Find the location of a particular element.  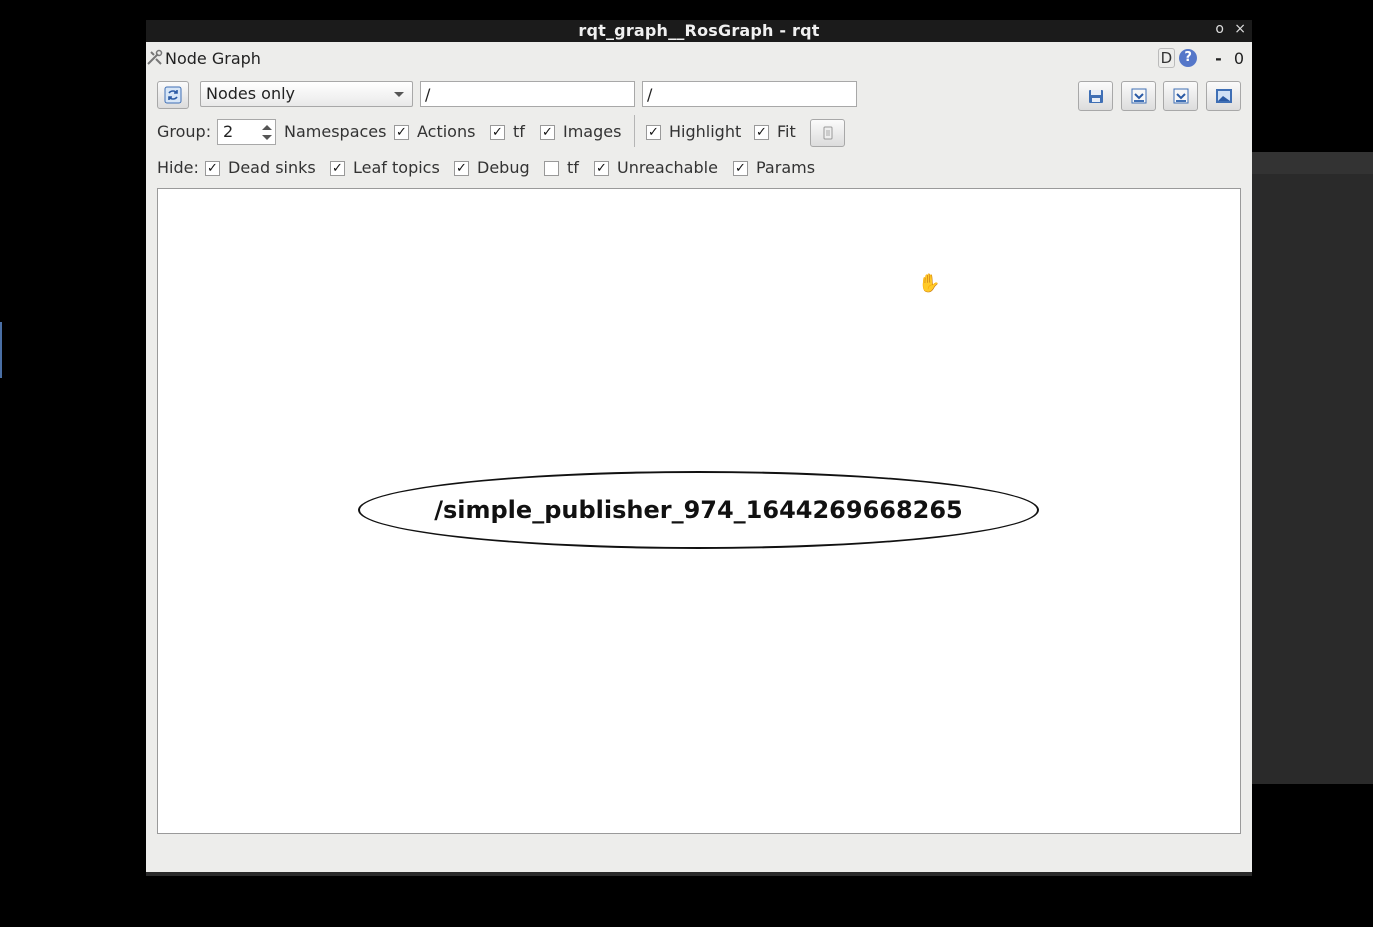

tf-label: tf is located at coordinates (519, 131).